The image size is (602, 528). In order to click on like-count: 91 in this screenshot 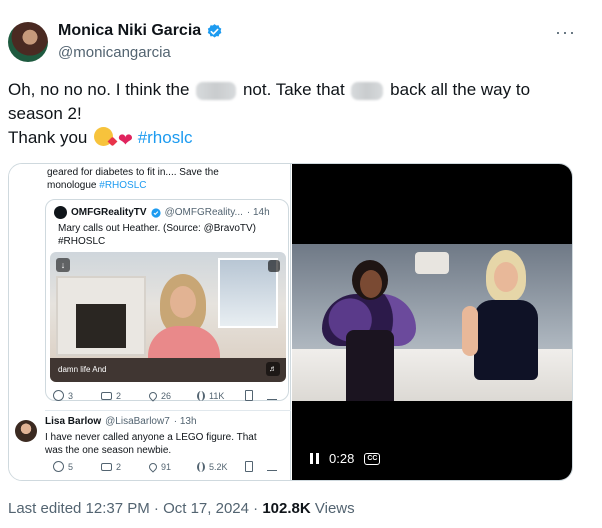, I will do `click(172, 466)`.